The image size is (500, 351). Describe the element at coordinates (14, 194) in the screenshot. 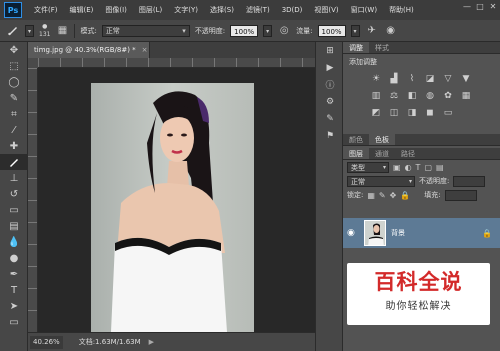

I see `history-brush-tool-icon: ↺` at that location.